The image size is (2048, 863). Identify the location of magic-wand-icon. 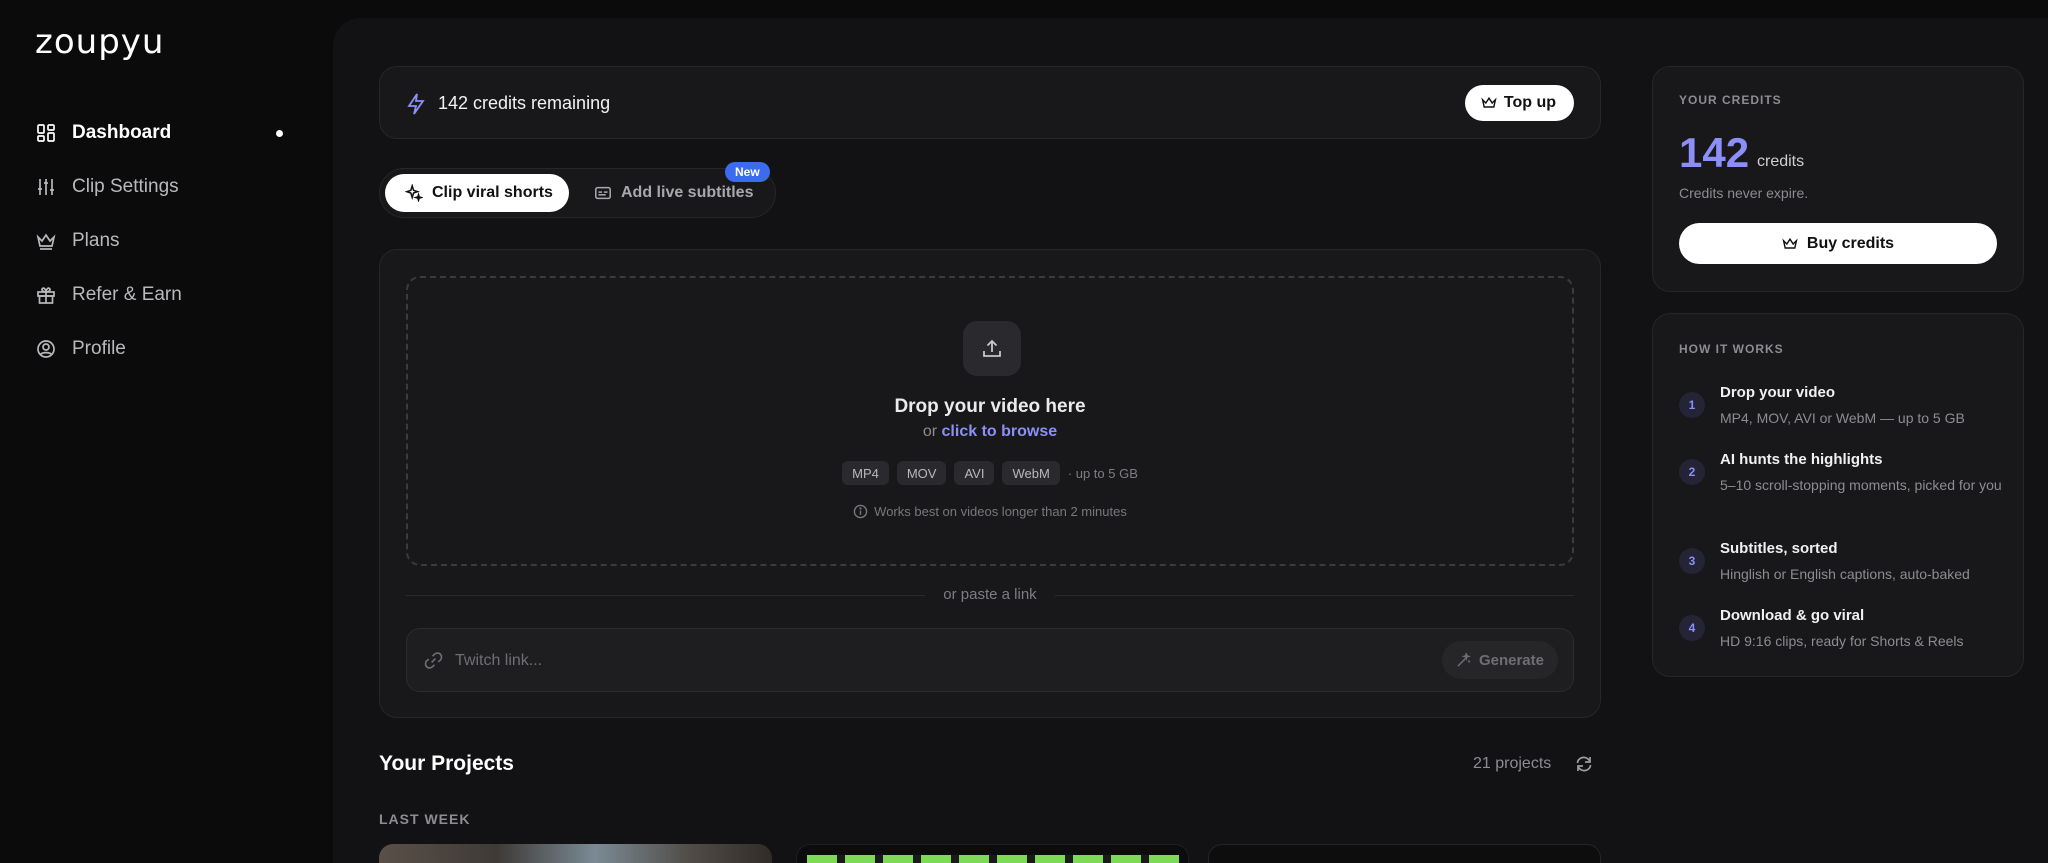
(1464, 659).